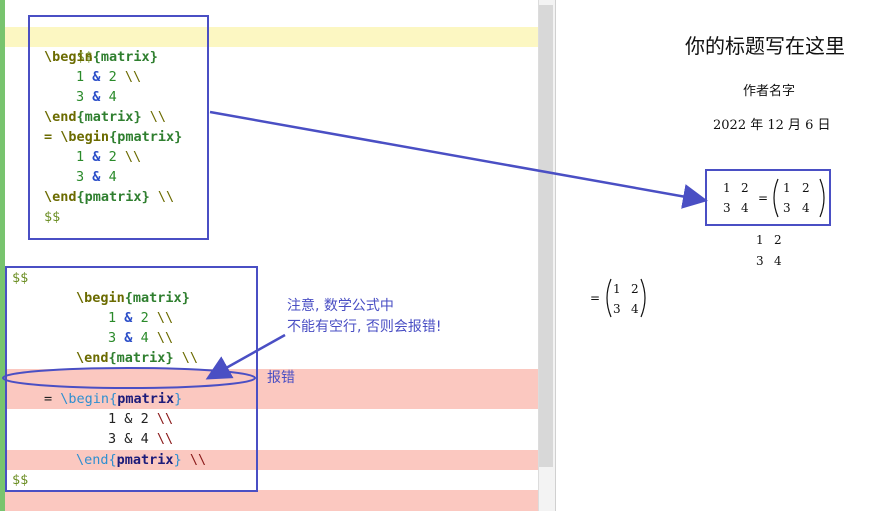  Describe the element at coordinates (364, 317) in the screenshot. I see `annotation-note: 注意, 数学公式中 不能有空行, 否则会报错!` at that location.